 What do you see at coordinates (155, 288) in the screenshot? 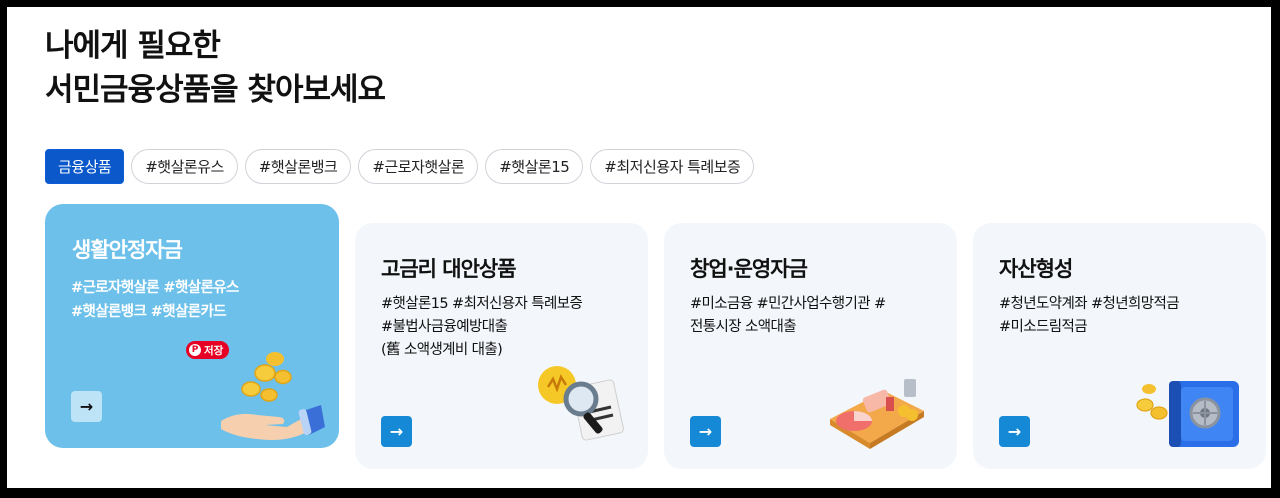
I see `card-tag-line: #근로자햇살론 #햇살론유스` at bounding box center [155, 288].